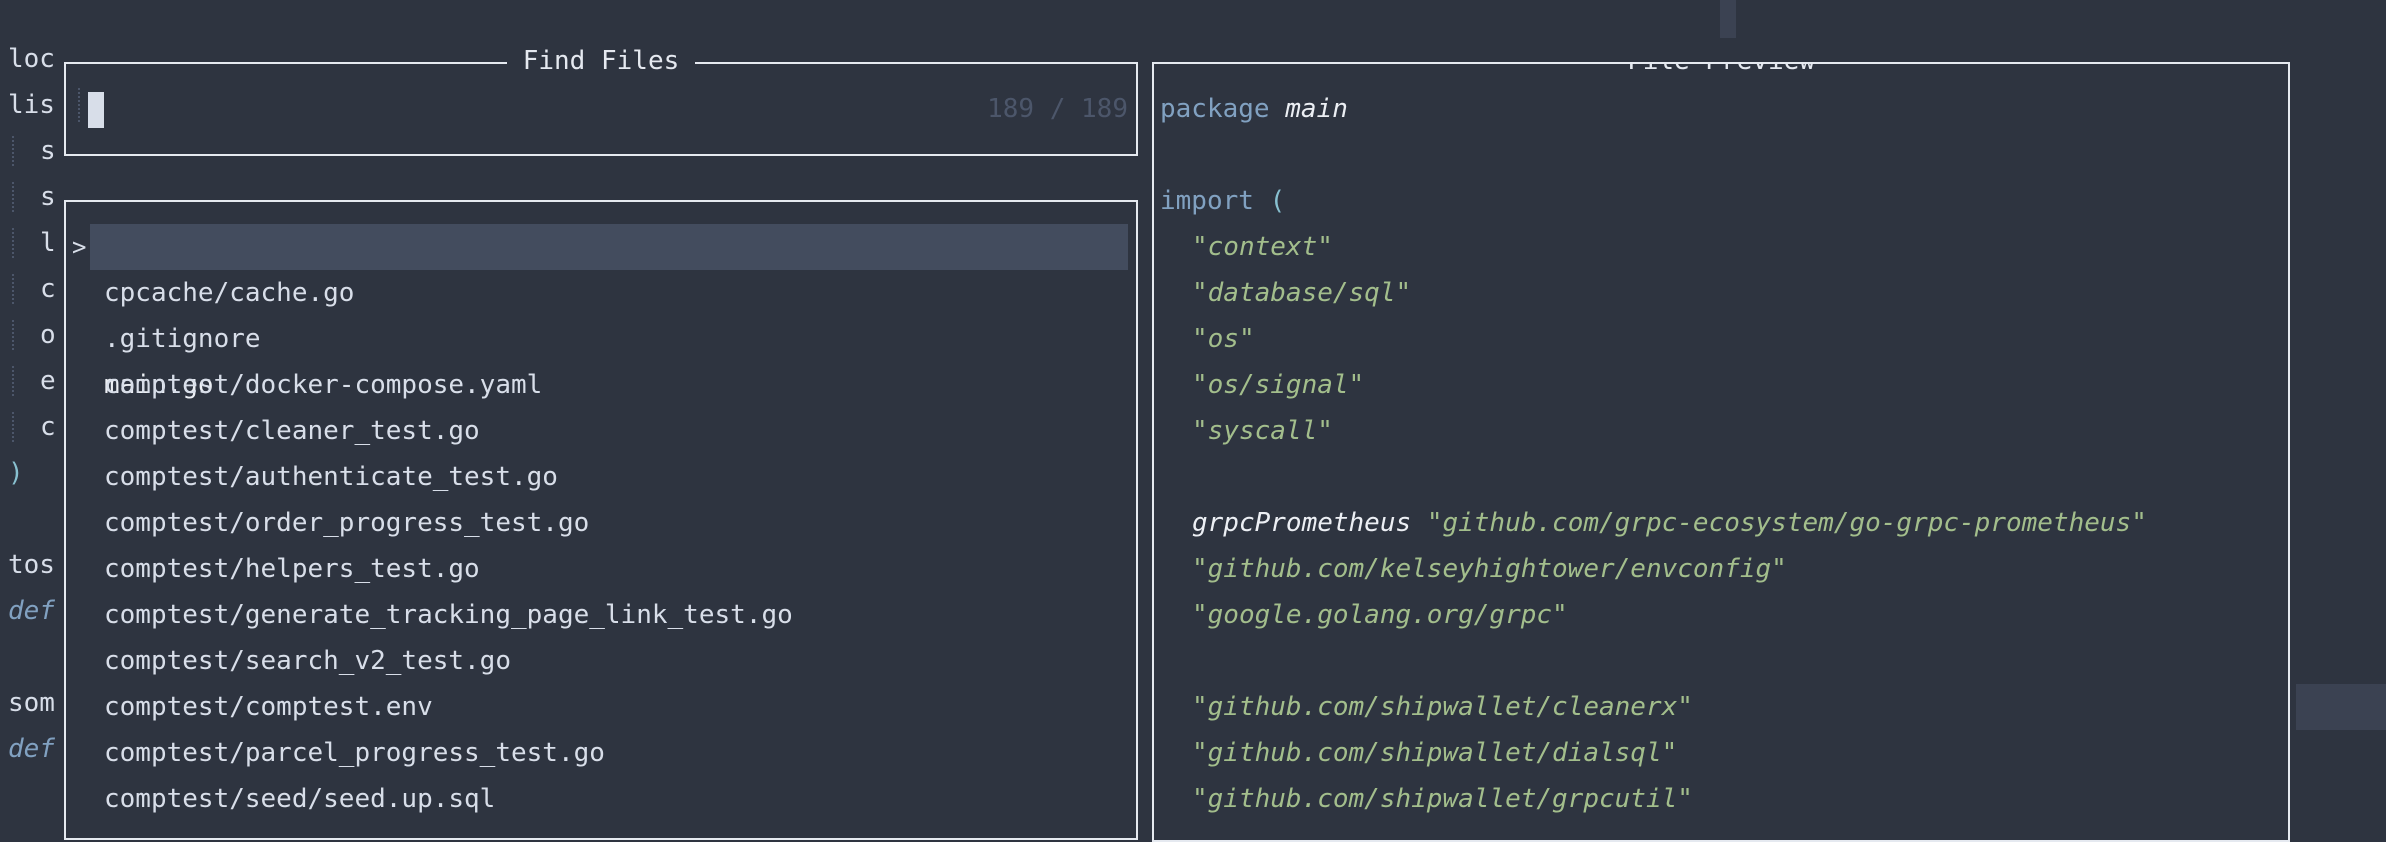  Describe the element at coordinates (307, 661) in the screenshot. I see `result-item-label: comptest/search_v2_test.go` at that location.